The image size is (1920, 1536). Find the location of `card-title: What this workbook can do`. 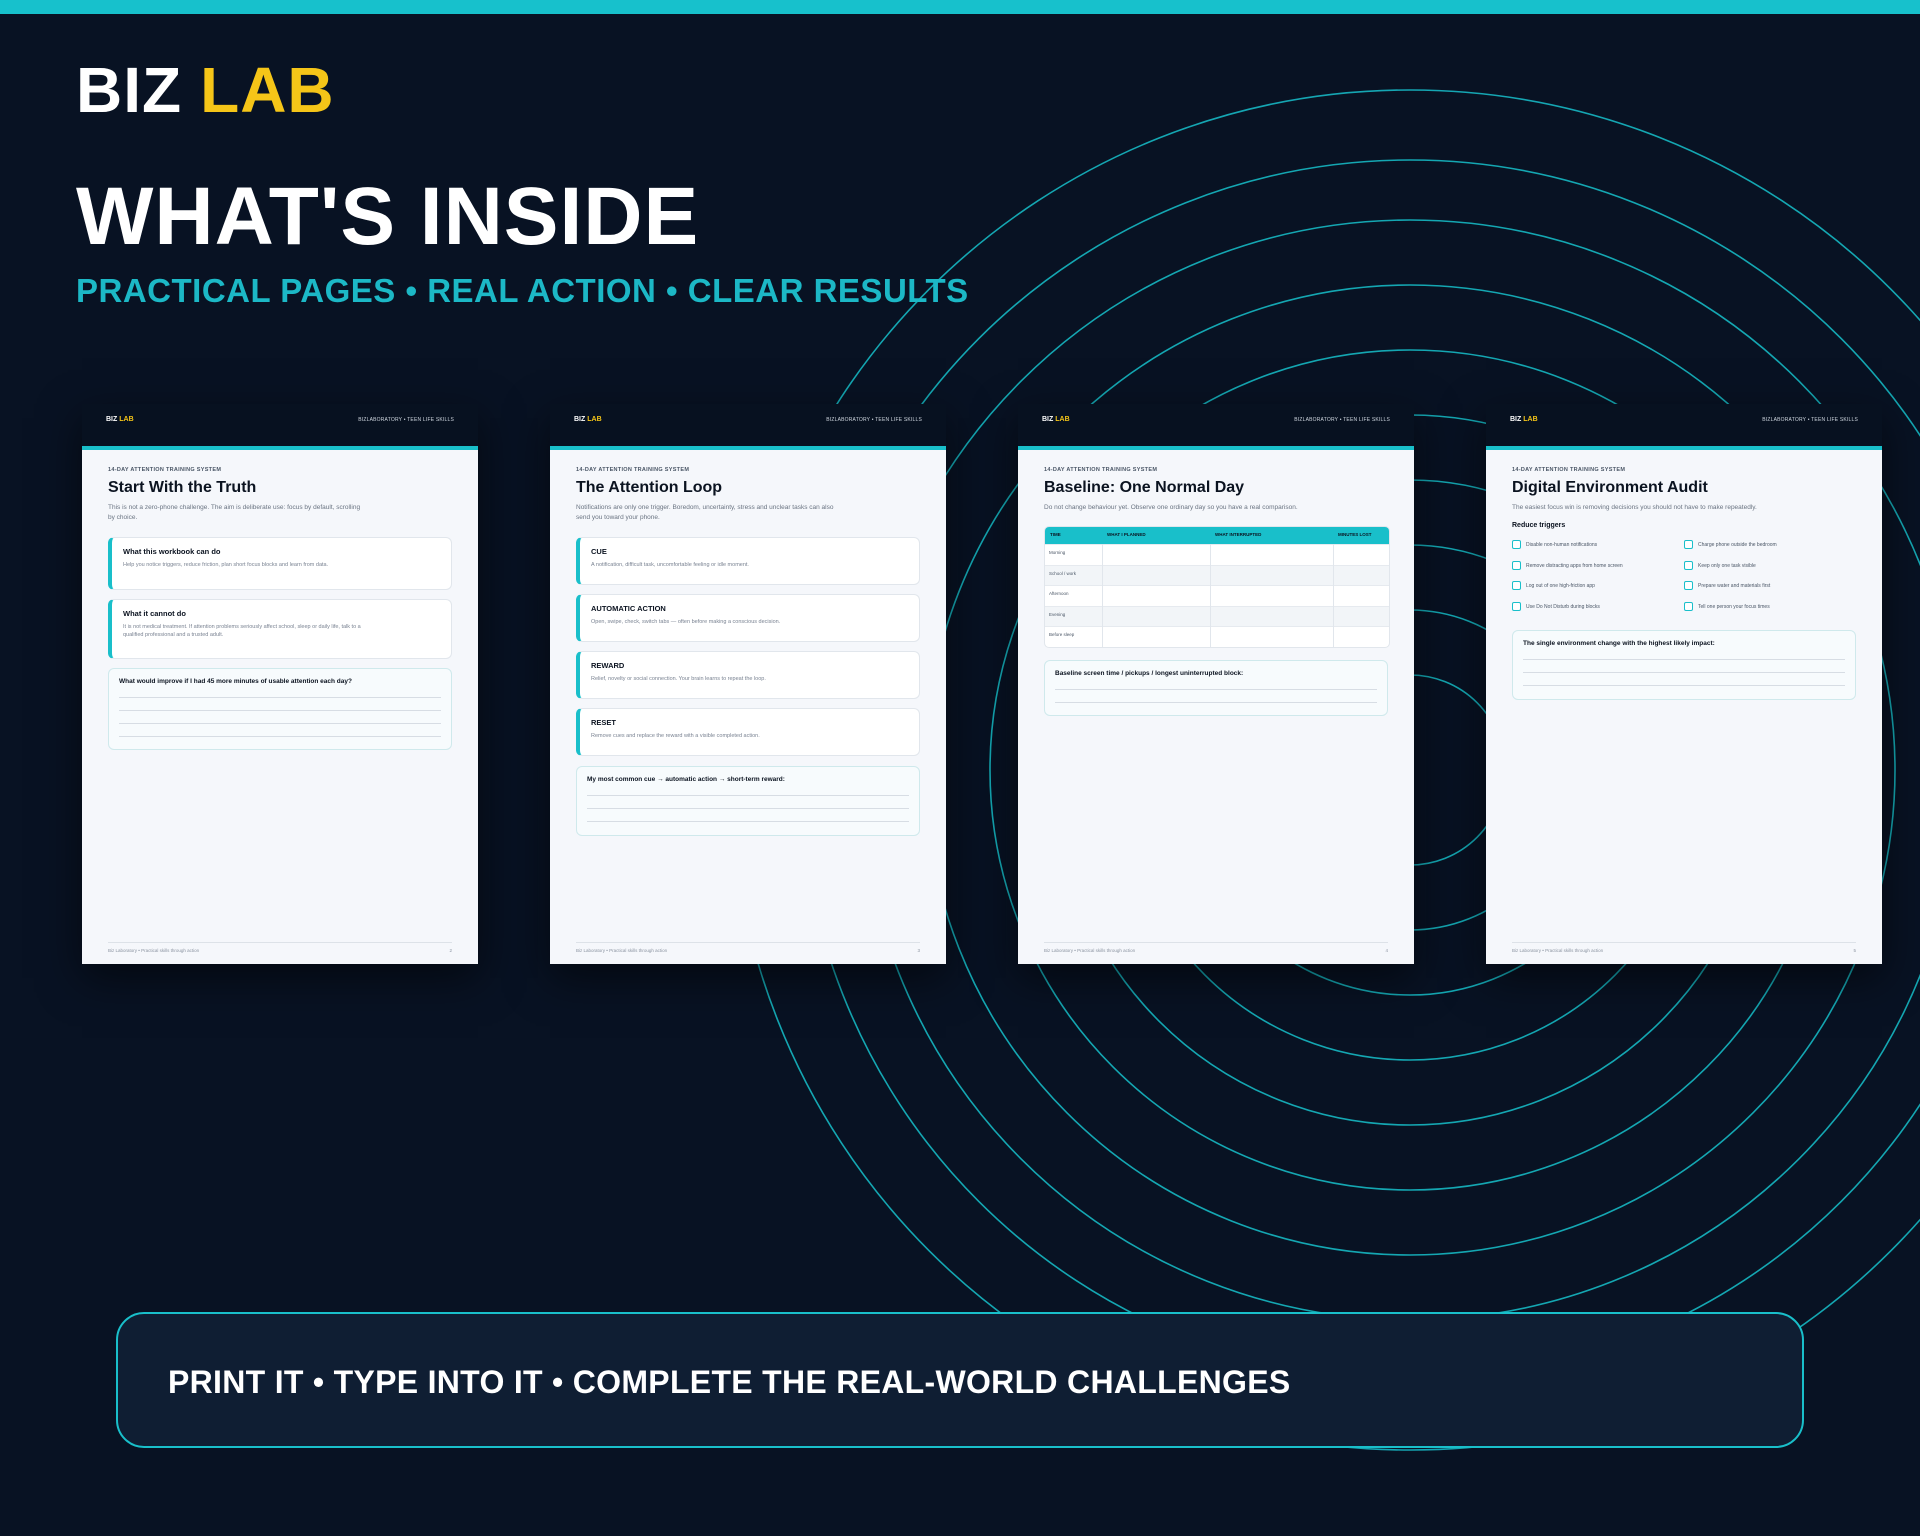

card-title: What this workbook can do is located at coordinates (172, 551).